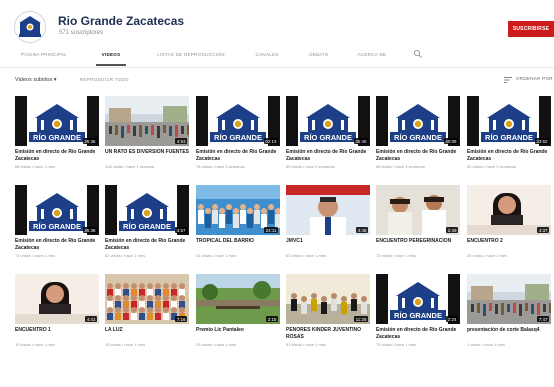  What do you see at coordinates (418, 210) in the screenshot?
I see `video-thumbnail: 2:49` at bounding box center [418, 210].